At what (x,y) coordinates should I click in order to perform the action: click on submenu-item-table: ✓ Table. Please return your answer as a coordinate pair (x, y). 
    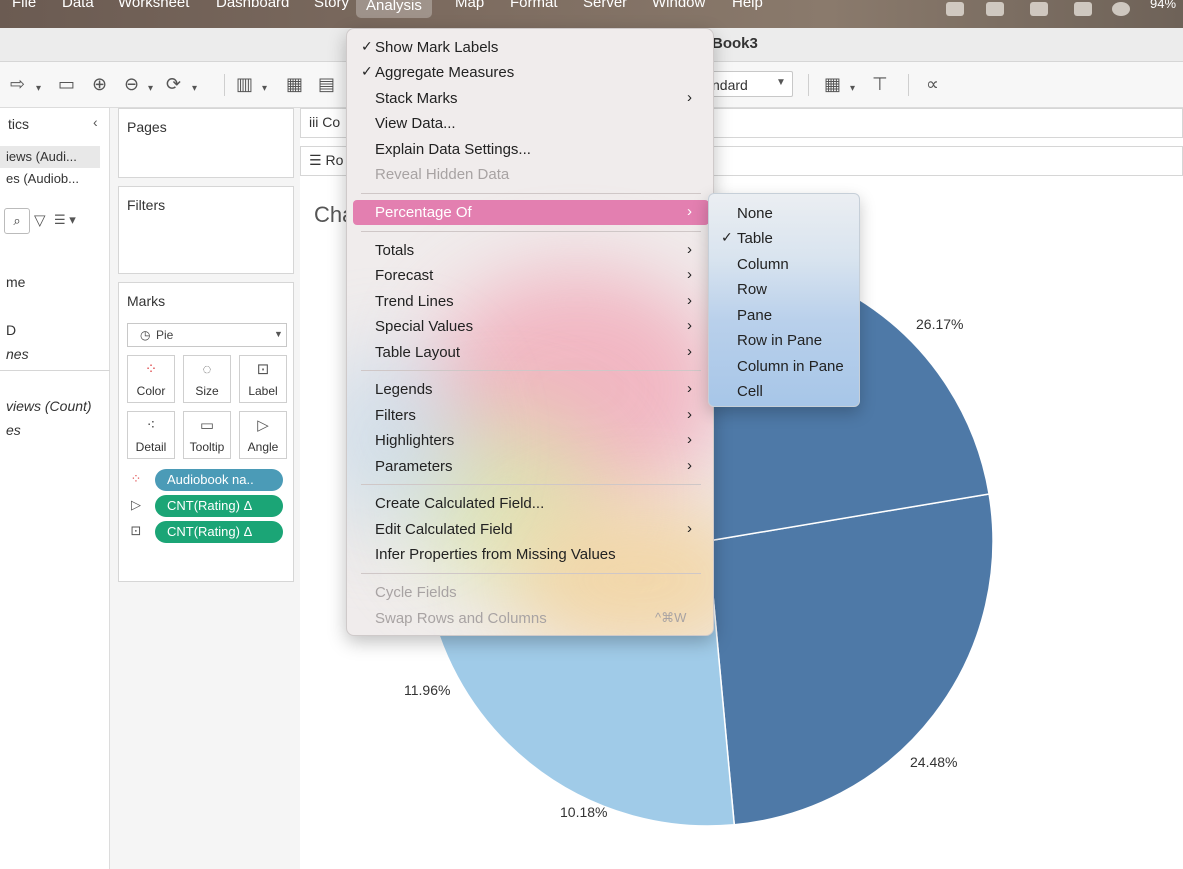
    Looking at the image, I should click on (784, 238).